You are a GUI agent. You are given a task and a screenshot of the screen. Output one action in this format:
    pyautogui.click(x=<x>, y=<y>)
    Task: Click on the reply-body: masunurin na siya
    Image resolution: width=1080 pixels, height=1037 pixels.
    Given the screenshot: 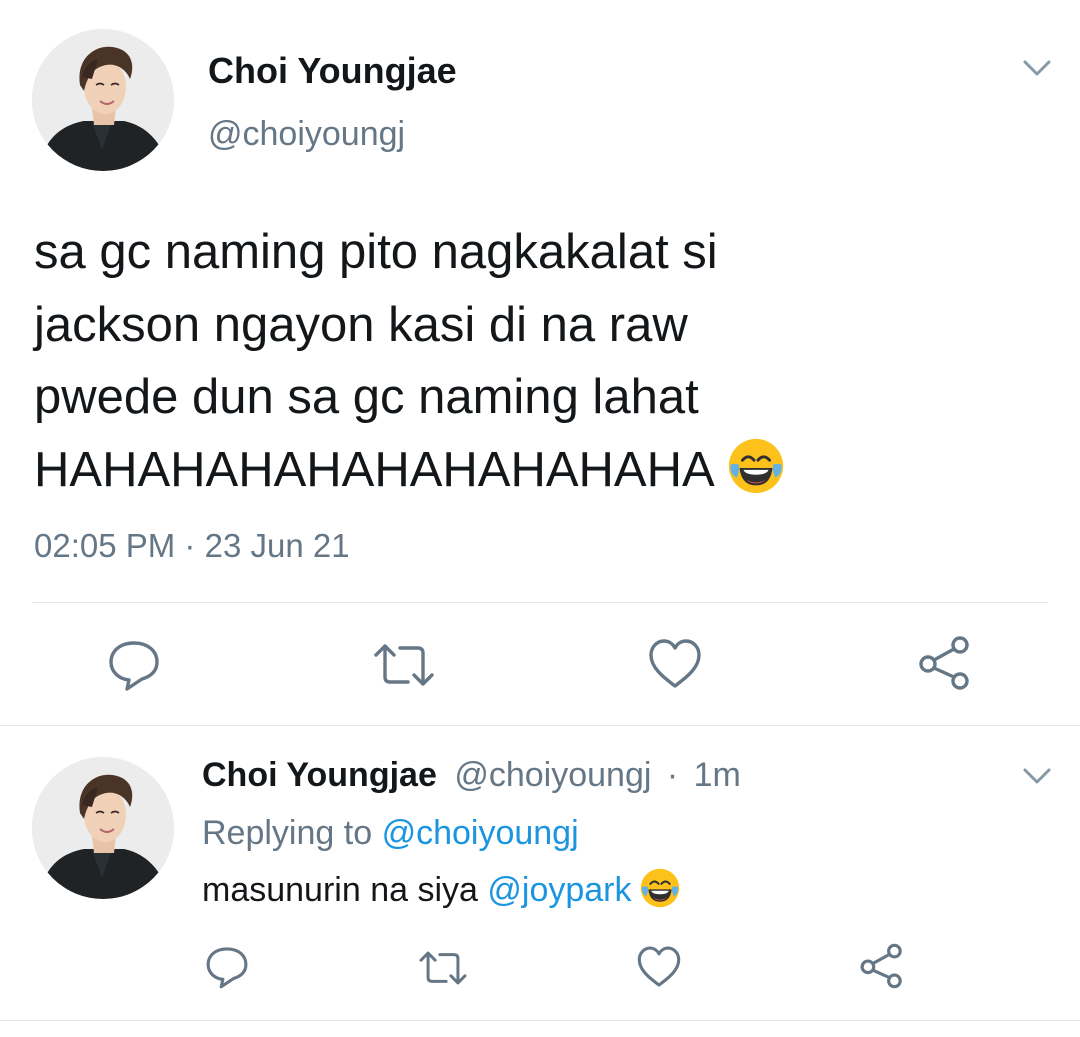 What is the action you would take?
    pyautogui.click(x=340, y=890)
    